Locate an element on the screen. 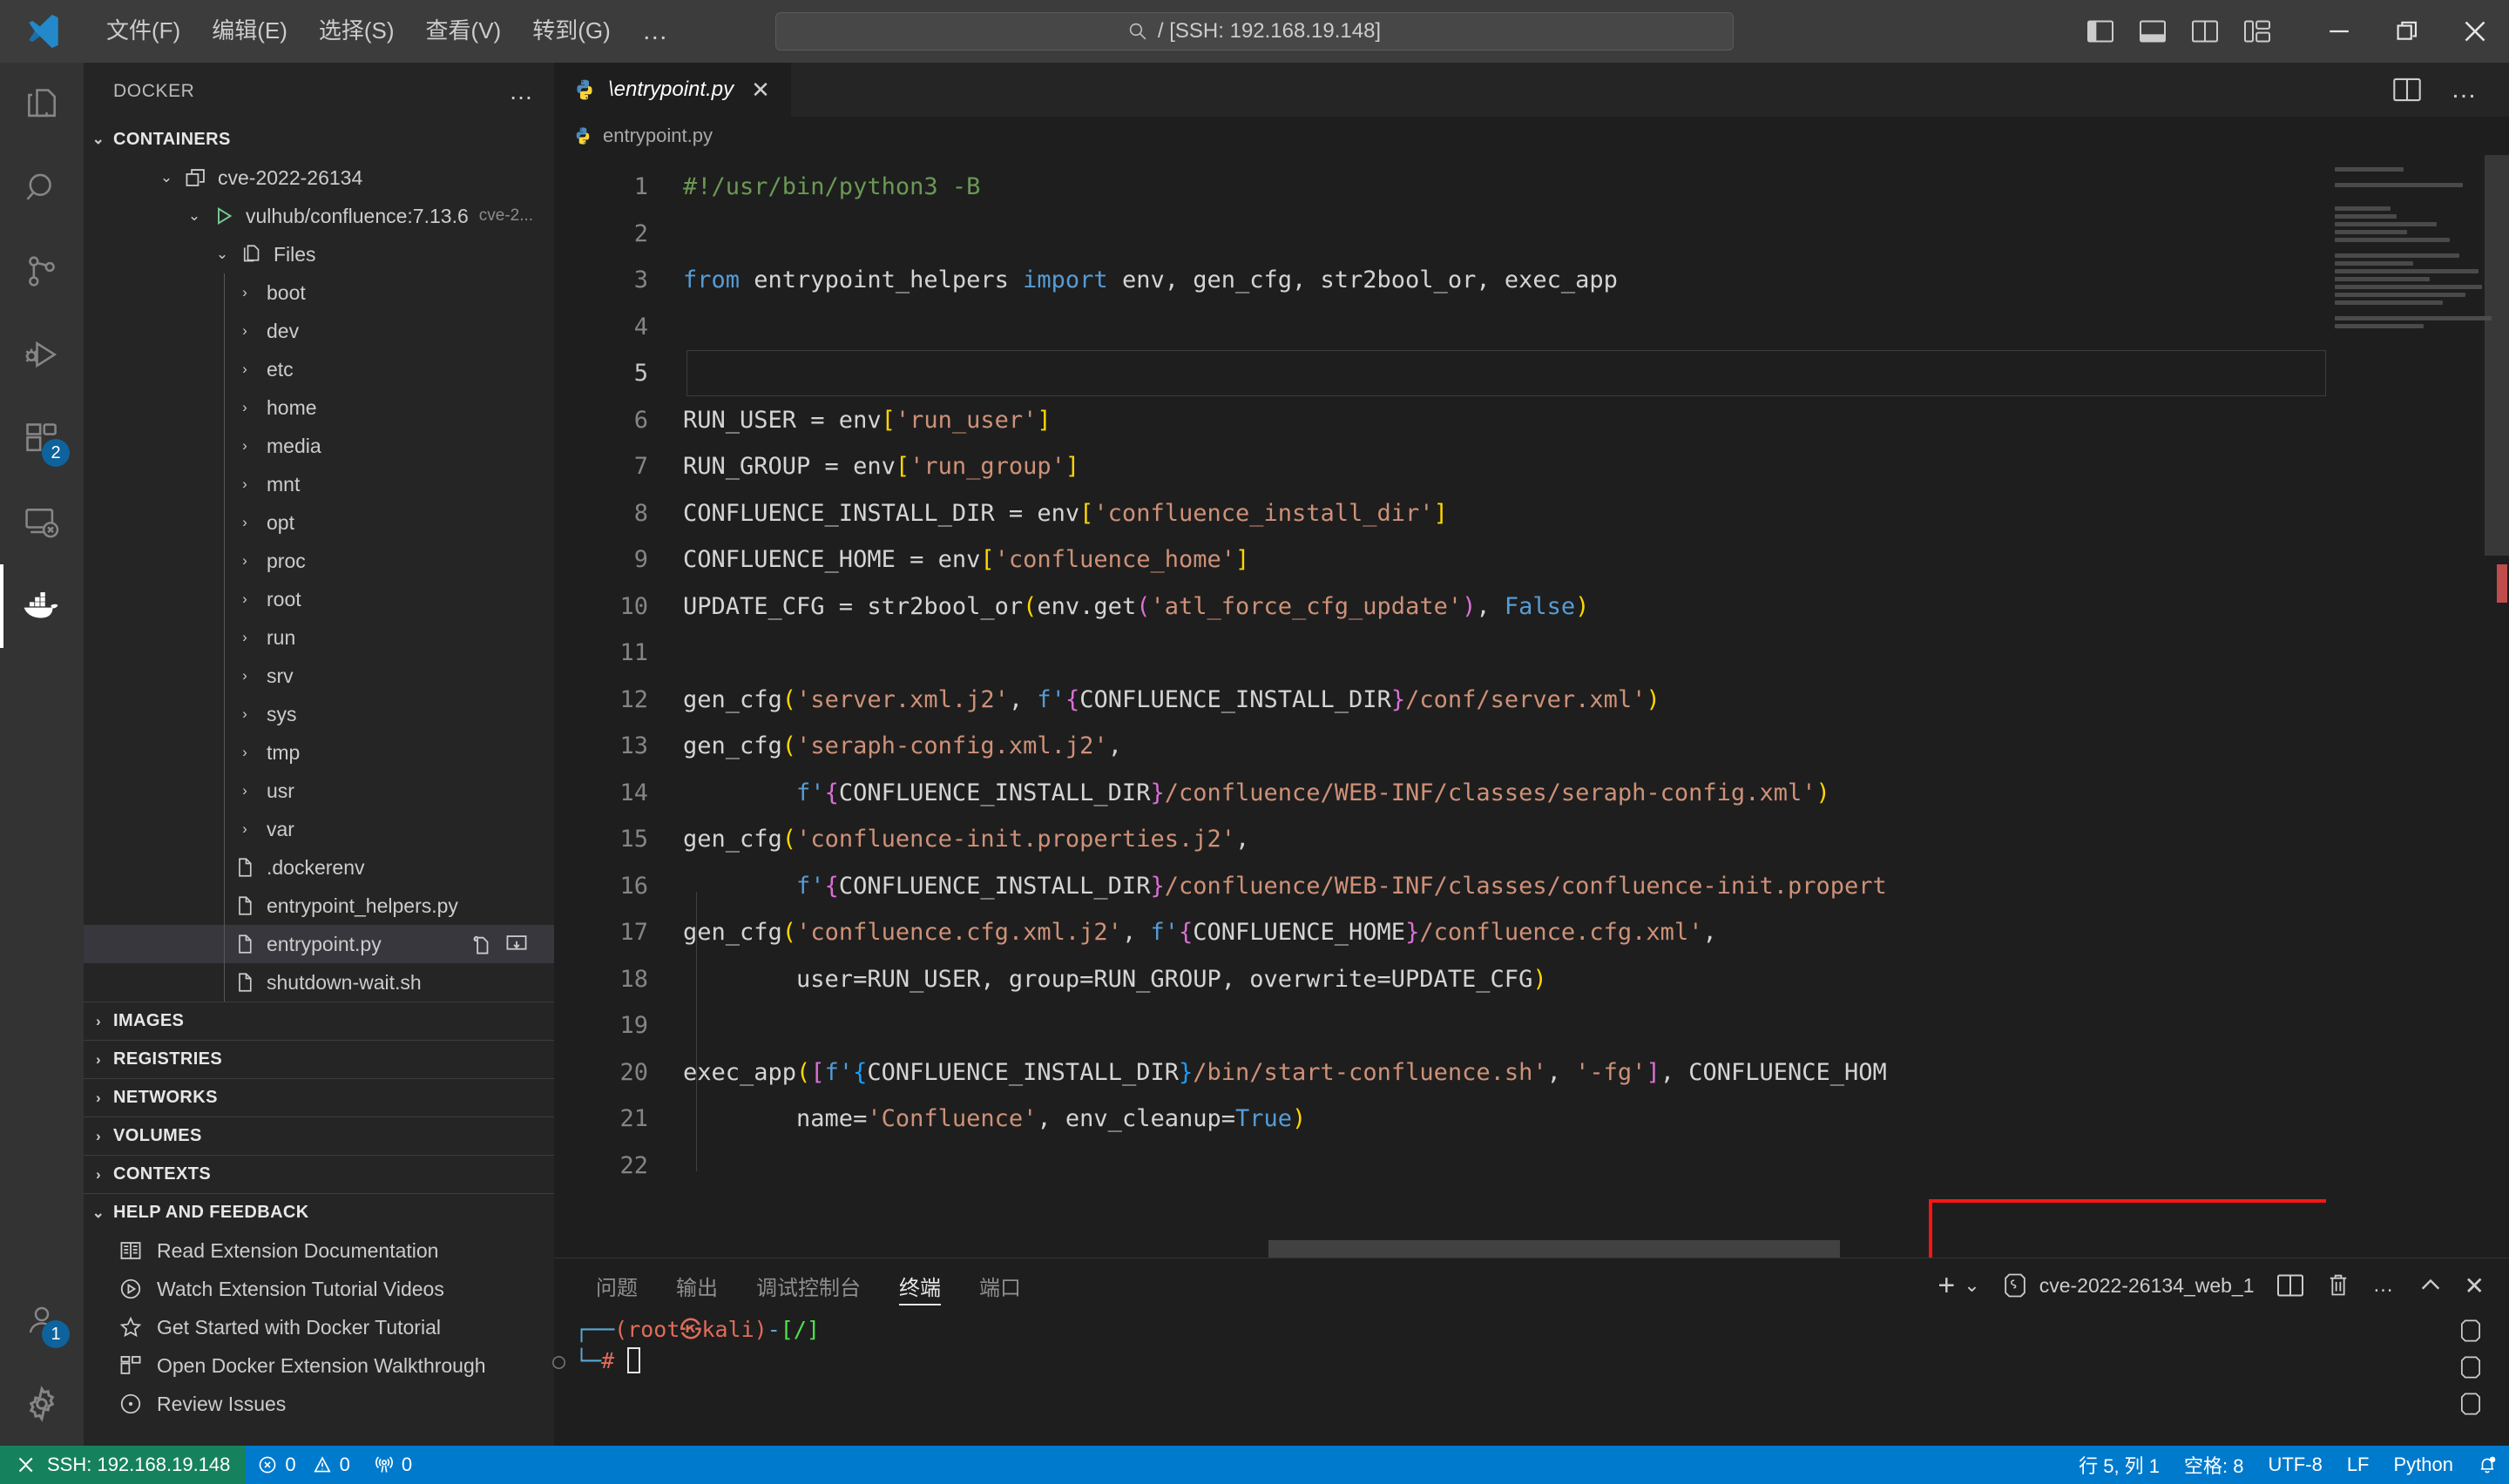 The image size is (2509, 1484). help-item: Watch Extension Tutorial Videos is located at coordinates (319, 1289).